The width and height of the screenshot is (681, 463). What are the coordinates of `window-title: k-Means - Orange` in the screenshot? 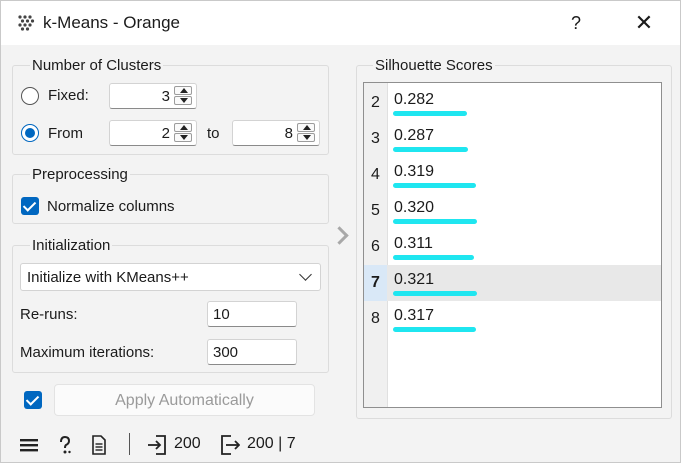 It's located at (111, 22).